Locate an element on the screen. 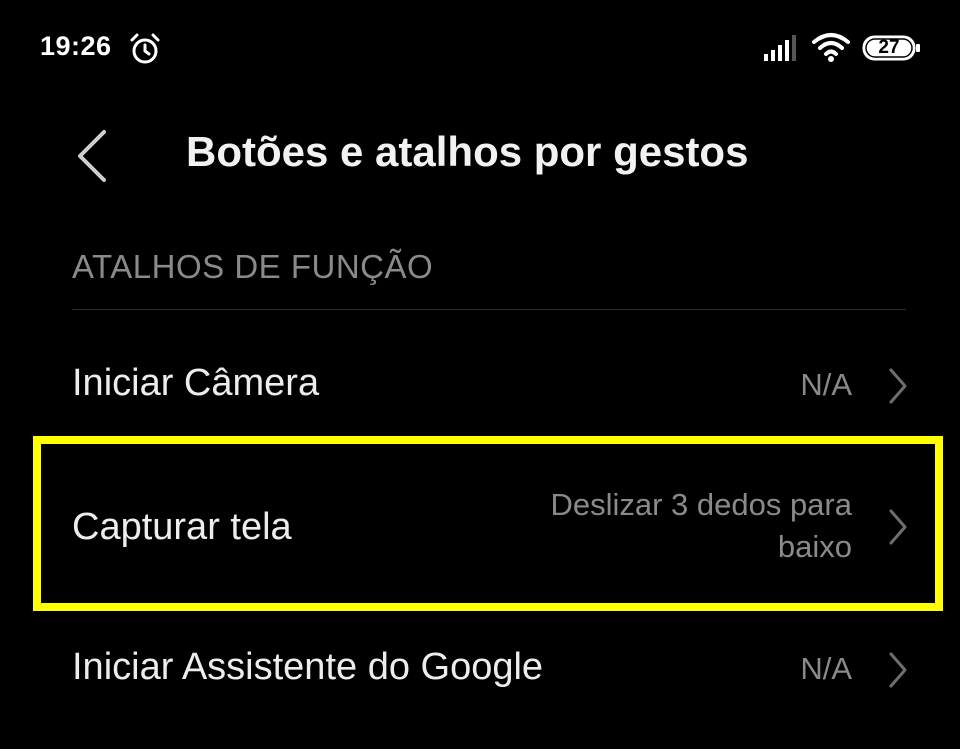 The image size is (960, 749). signal-icon is located at coordinates (780, 48).